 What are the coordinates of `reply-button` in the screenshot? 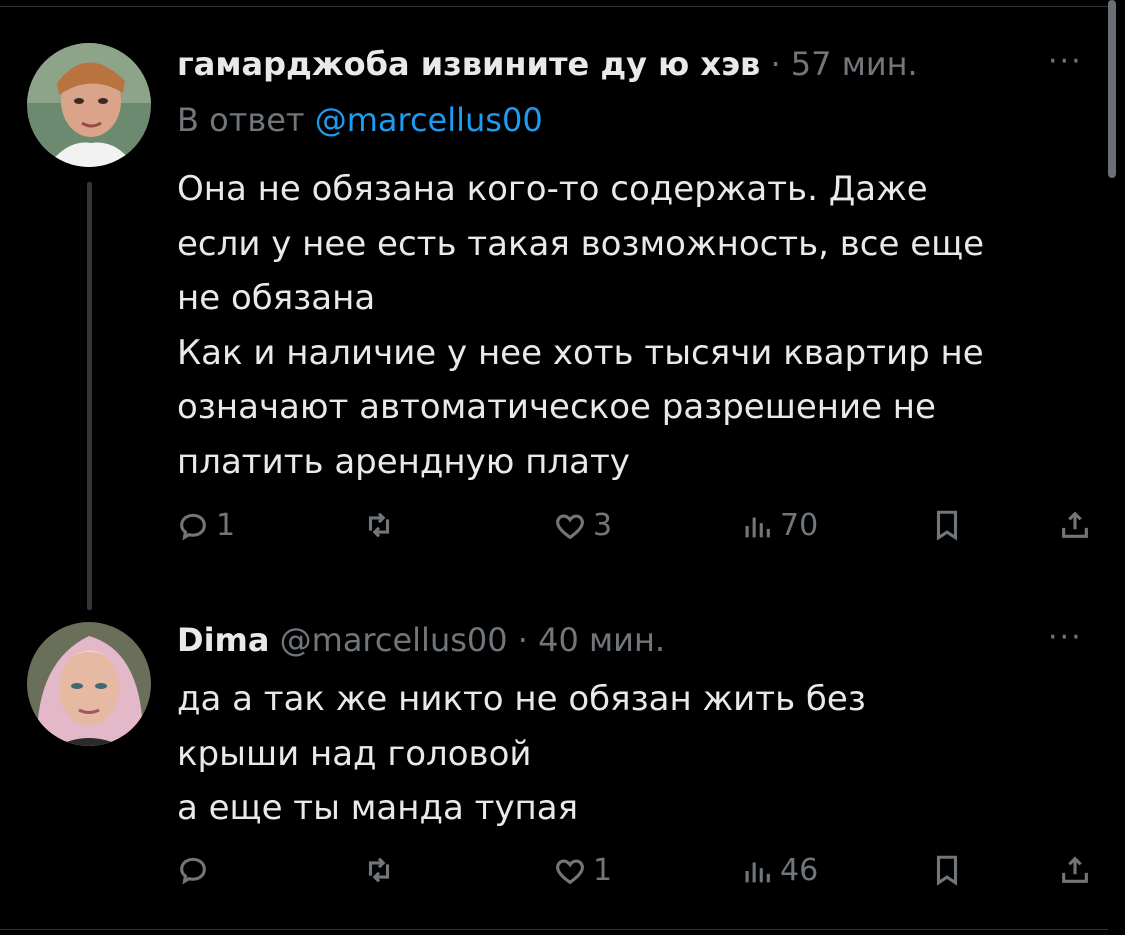 It's located at (196, 870).